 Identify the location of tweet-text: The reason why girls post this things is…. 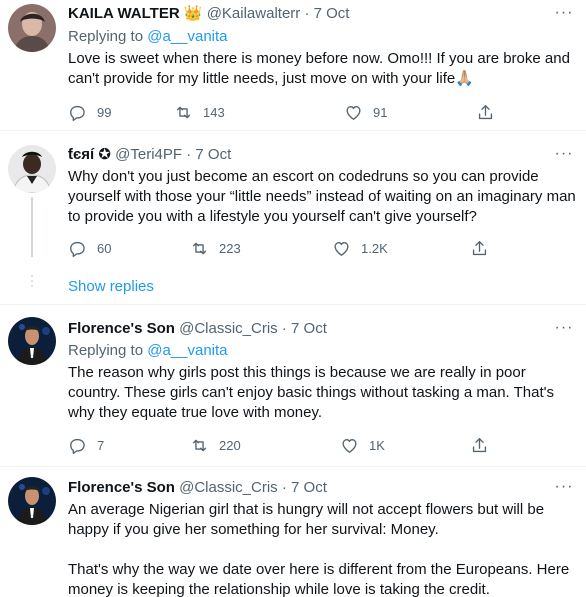
(311, 392).